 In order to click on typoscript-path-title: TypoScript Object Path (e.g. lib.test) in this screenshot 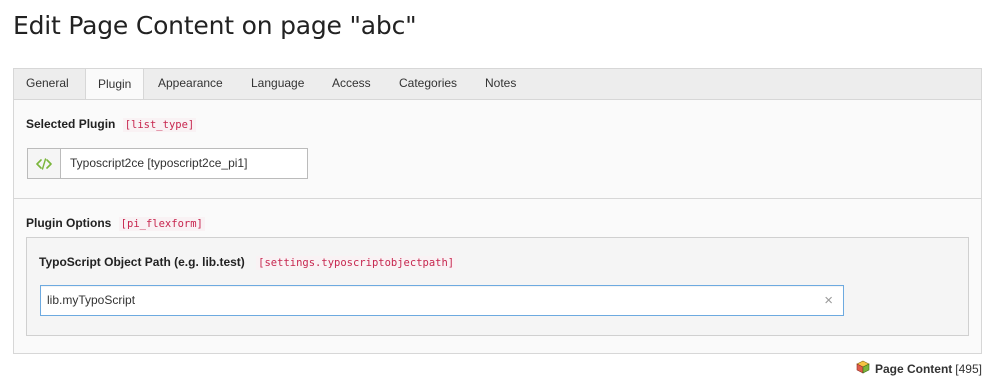, I will do `click(142, 262)`.